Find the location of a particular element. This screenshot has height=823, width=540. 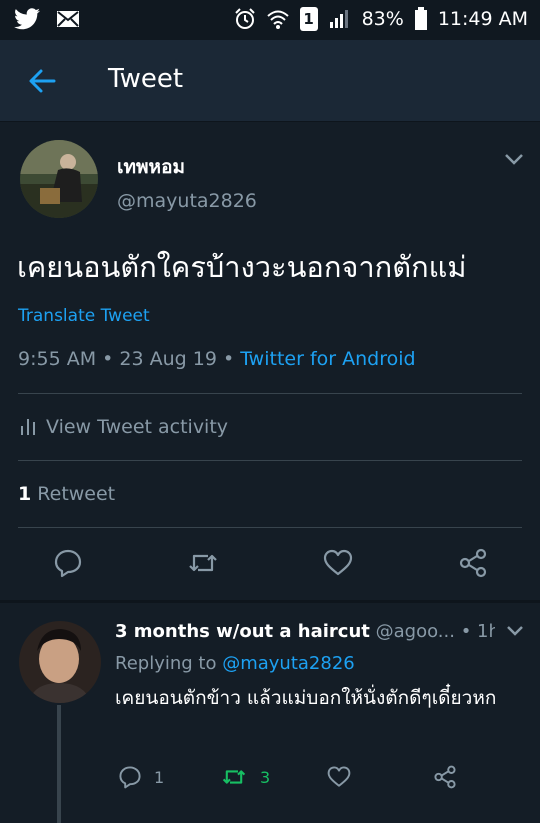

tweet-text: เคยนอนตักใครบ้างวะนอกจากตักแม่ is located at coordinates (242, 267).